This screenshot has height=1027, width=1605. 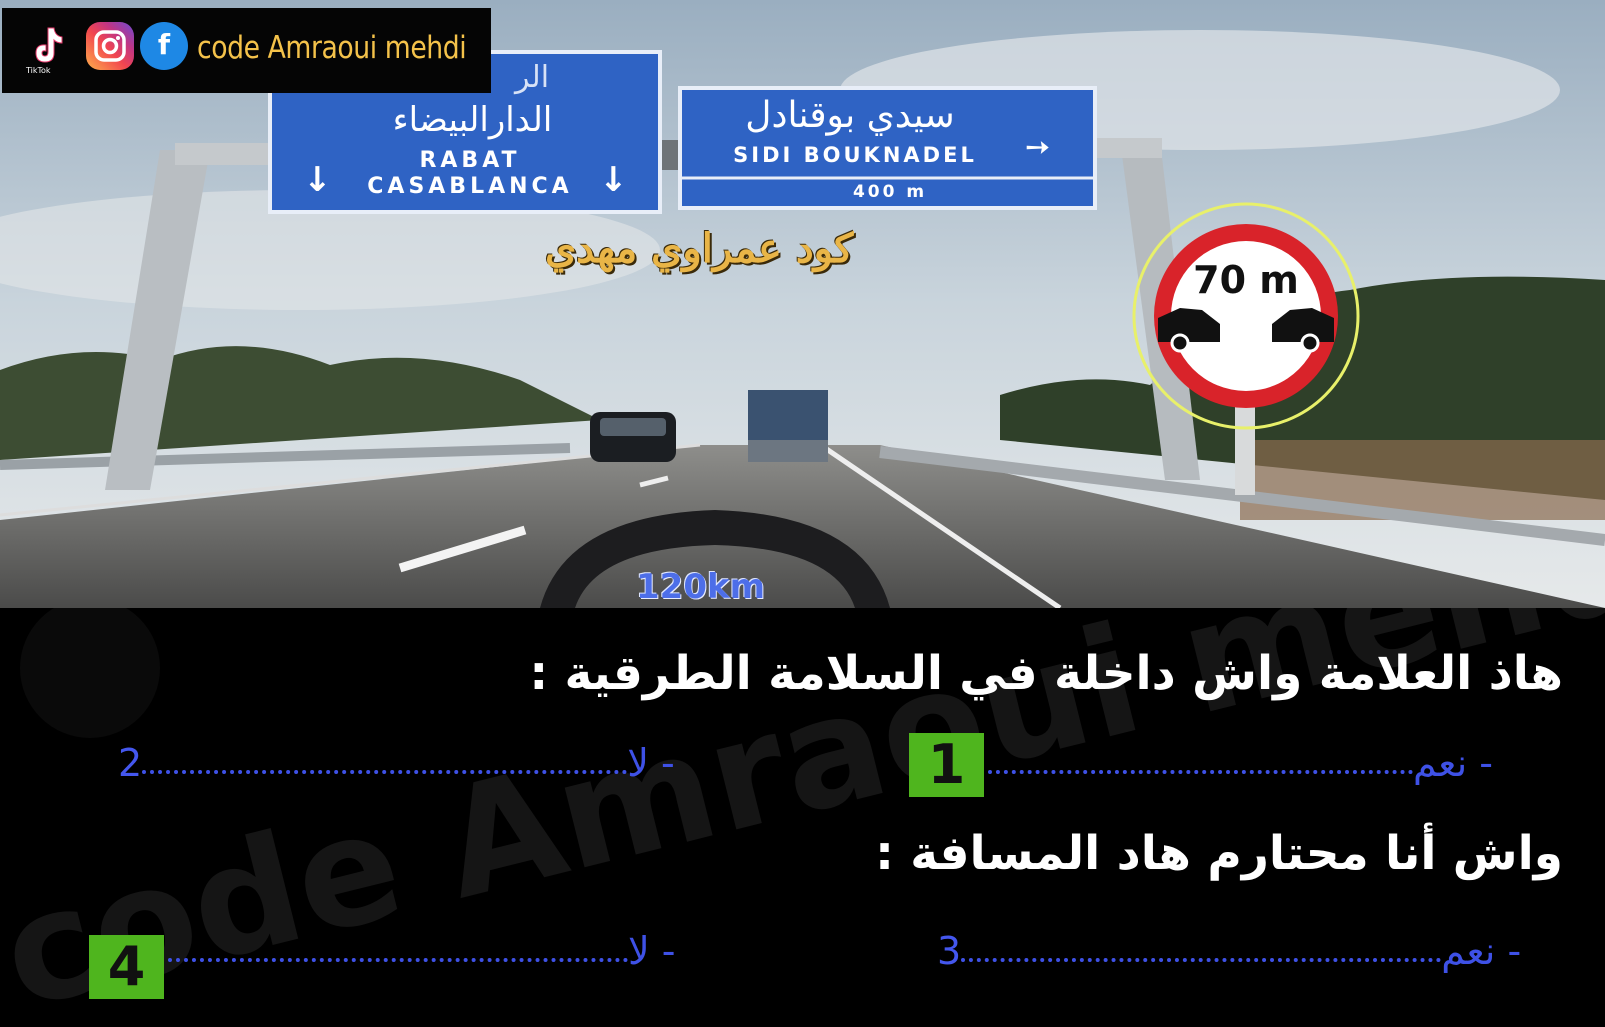 What do you see at coordinates (110, 46) in the screenshot?
I see `instagram-icon` at bounding box center [110, 46].